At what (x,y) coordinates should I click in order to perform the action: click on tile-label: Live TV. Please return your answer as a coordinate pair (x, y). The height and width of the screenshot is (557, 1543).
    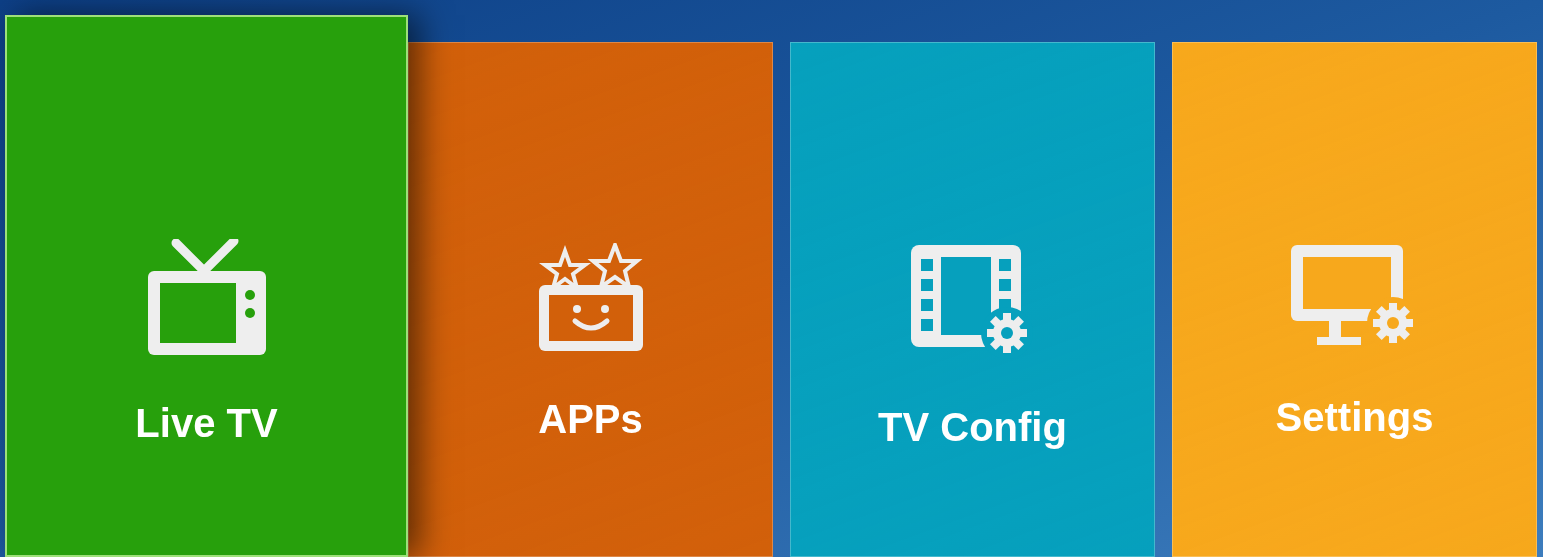
    Looking at the image, I should click on (206, 423).